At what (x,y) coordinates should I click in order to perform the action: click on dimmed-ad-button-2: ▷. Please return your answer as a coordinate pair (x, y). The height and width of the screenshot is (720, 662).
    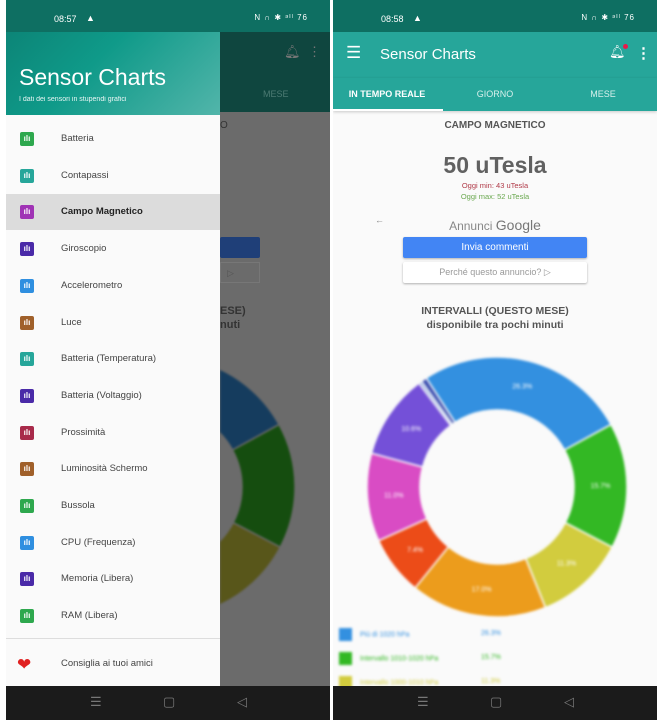
    Looking at the image, I should click on (240, 272).